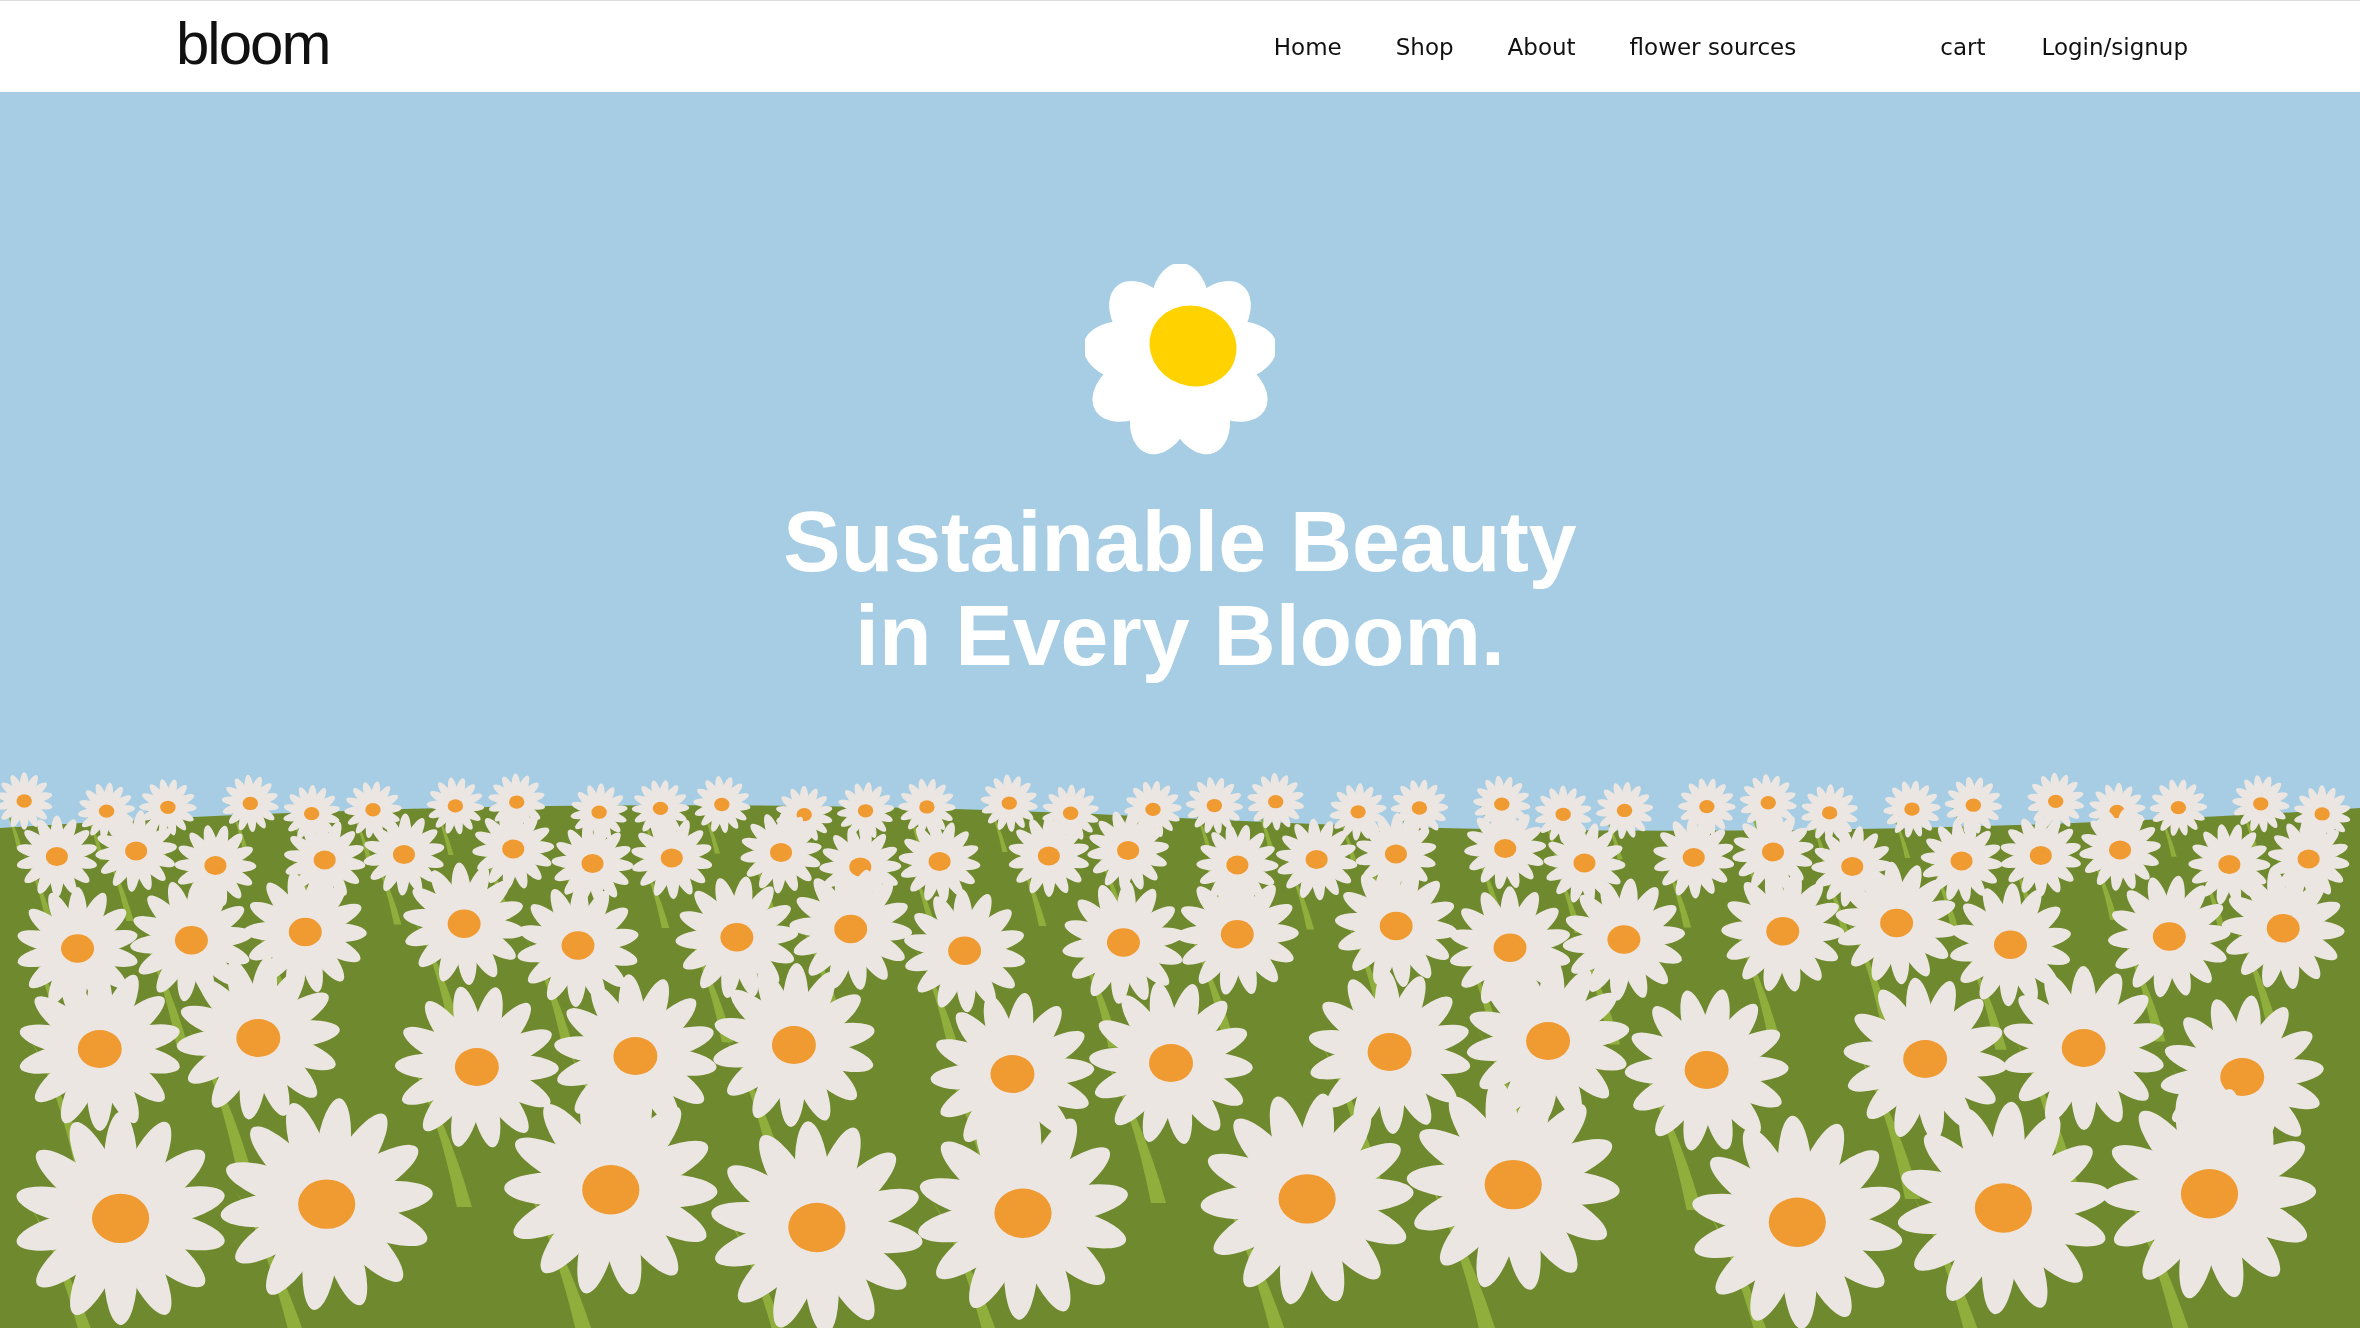  Describe the element at coordinates (1541, 46) in the screenshot. I see `nav-link: About` at that location.